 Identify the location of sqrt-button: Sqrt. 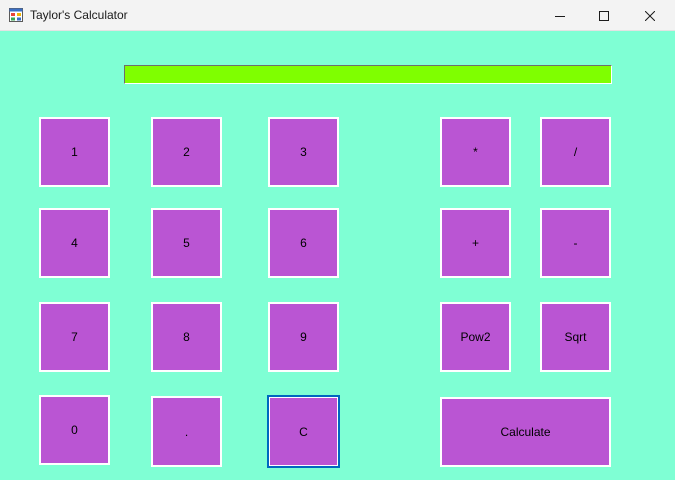
(575, 337).